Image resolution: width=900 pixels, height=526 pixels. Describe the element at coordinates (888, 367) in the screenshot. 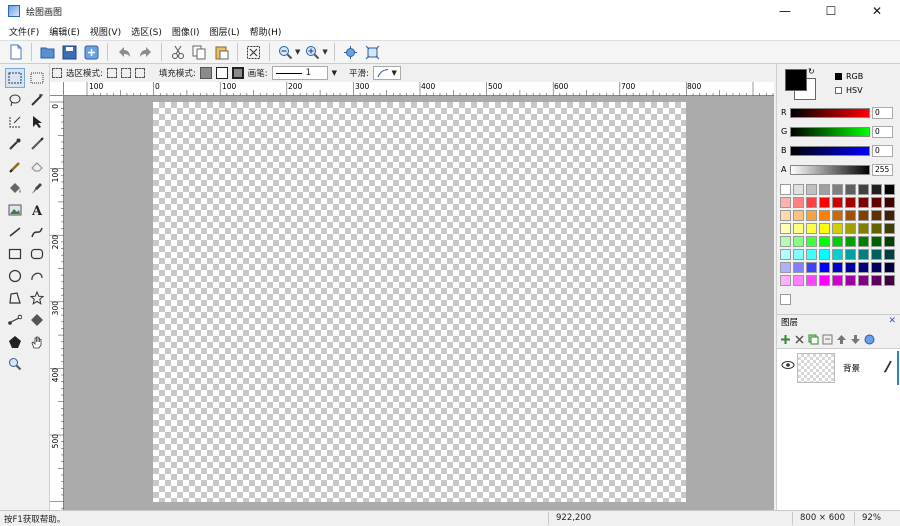

I see `layer-edit-pencil-icon` at that location.